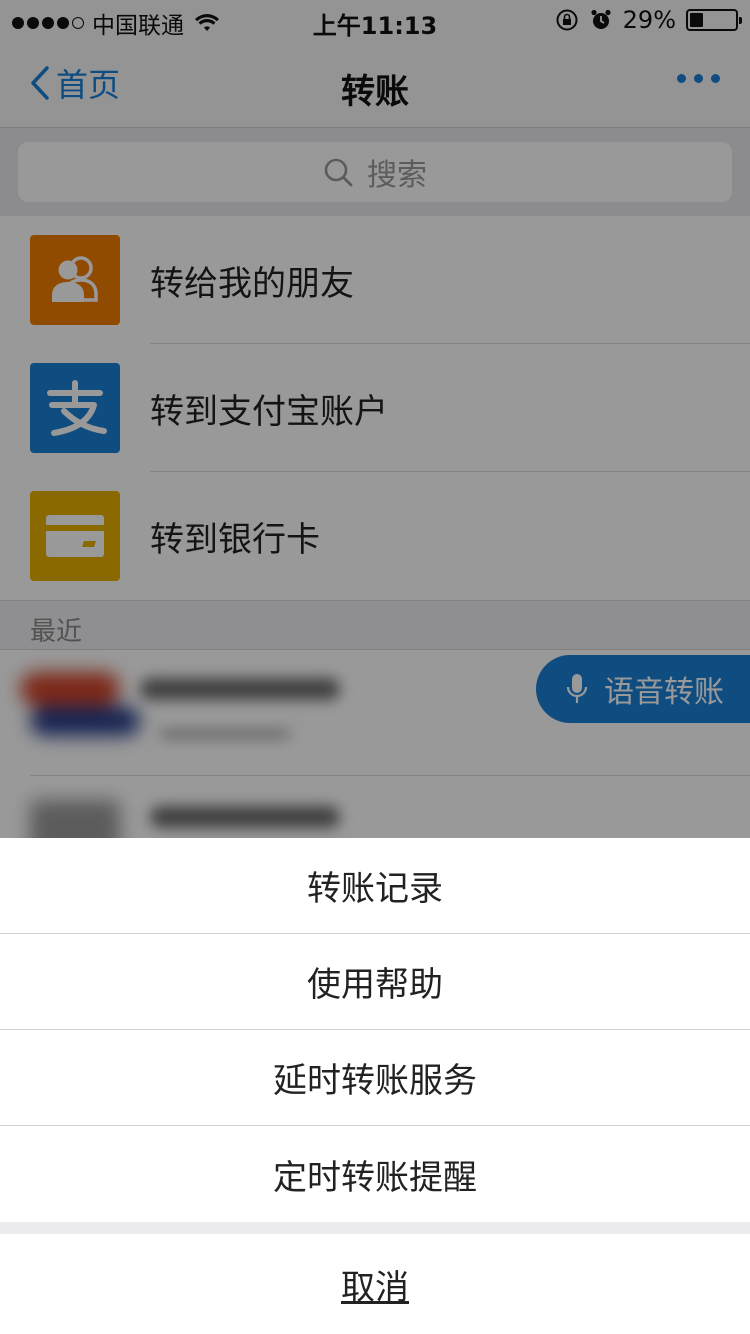 This screenshot has height=1334, width=750. I want to click on delayed-transfer-service-option: 延时转账服务, so click(375, 1078).